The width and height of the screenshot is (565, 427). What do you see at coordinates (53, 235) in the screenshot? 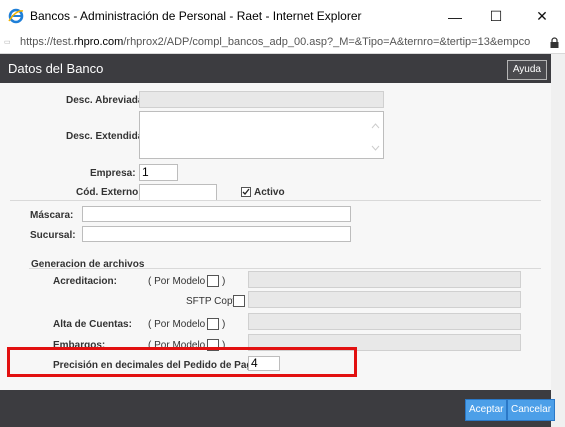
I see `sucursal-label: Sucursal:` at bounding box center [53, 235].